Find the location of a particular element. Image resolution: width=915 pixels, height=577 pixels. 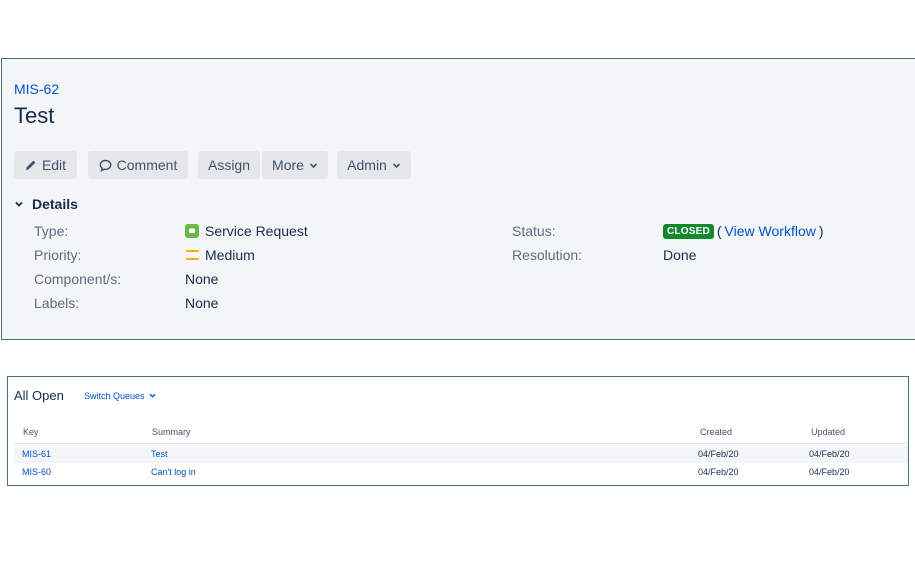

resolution-value: Done is located at coordinates (680, 255).